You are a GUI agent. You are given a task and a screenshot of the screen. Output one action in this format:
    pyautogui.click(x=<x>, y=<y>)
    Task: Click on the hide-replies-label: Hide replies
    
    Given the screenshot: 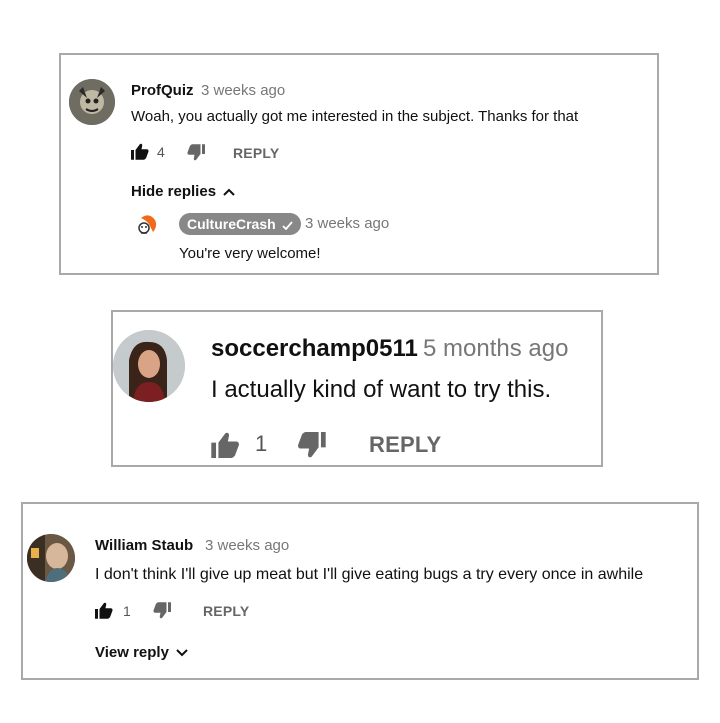 What is the action you would take?
    pyautogui.click(x=174, y=191)
    